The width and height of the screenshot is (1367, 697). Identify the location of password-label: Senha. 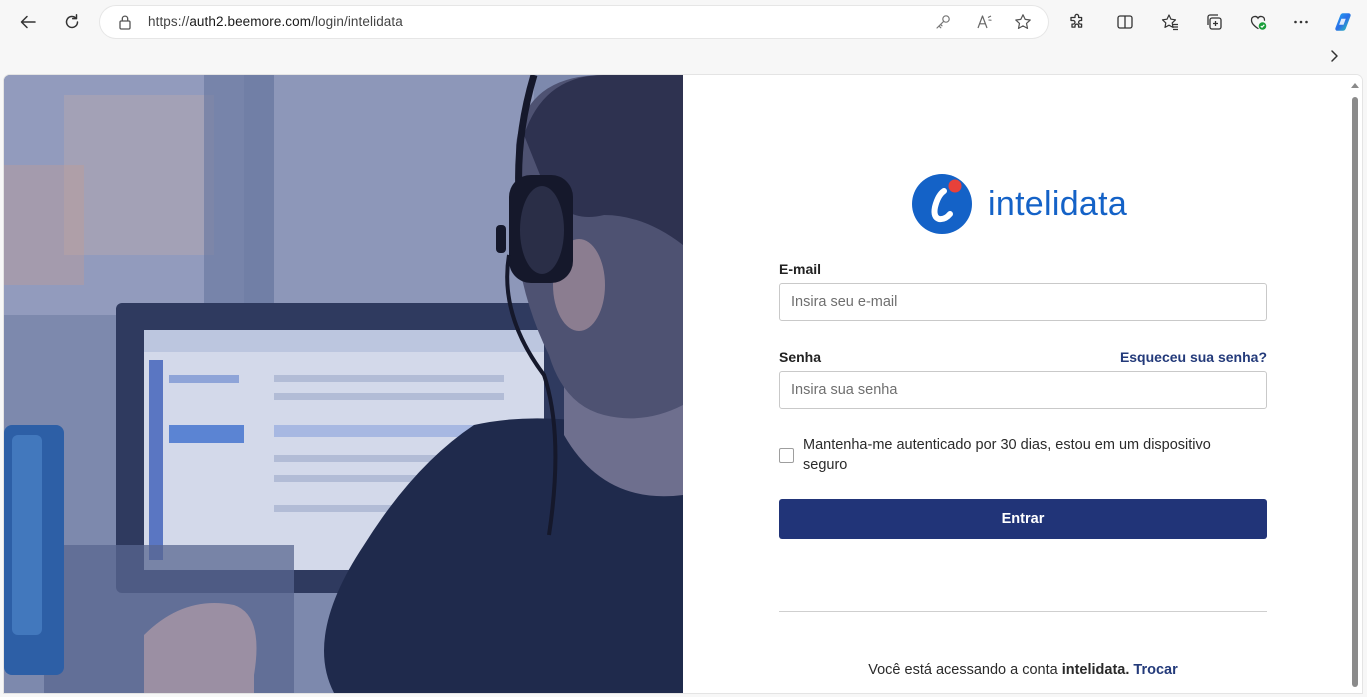
(800, 357).